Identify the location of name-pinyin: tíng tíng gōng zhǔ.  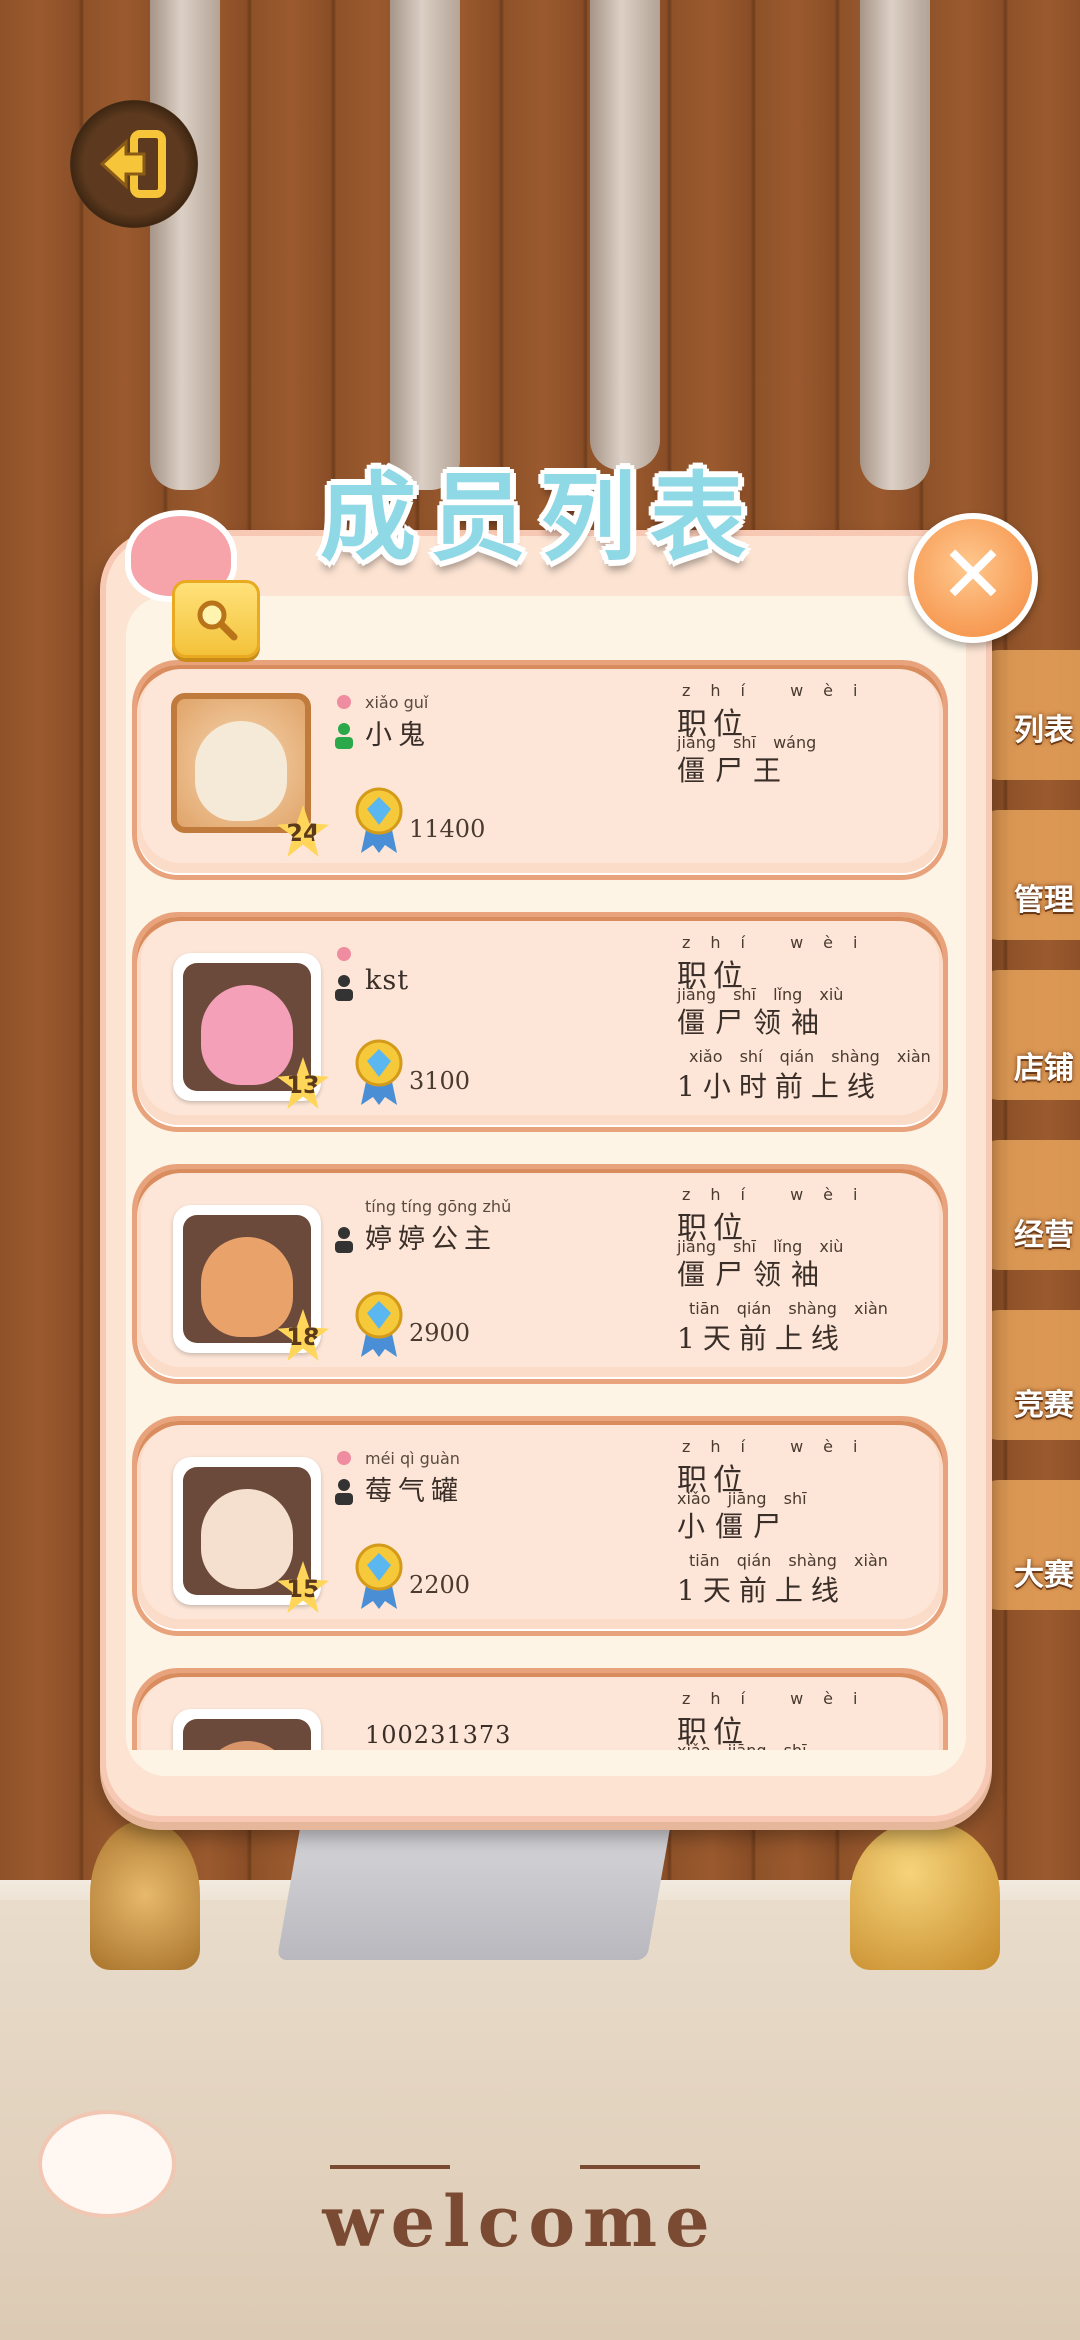
(438, 1206).